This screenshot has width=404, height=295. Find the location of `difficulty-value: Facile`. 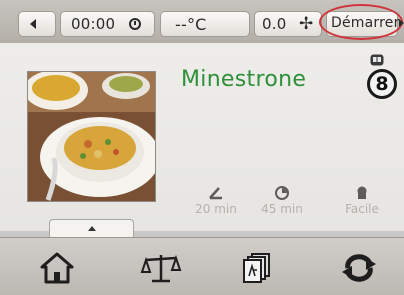

difficulty-value: Facile is located at coordinates (362, 209).